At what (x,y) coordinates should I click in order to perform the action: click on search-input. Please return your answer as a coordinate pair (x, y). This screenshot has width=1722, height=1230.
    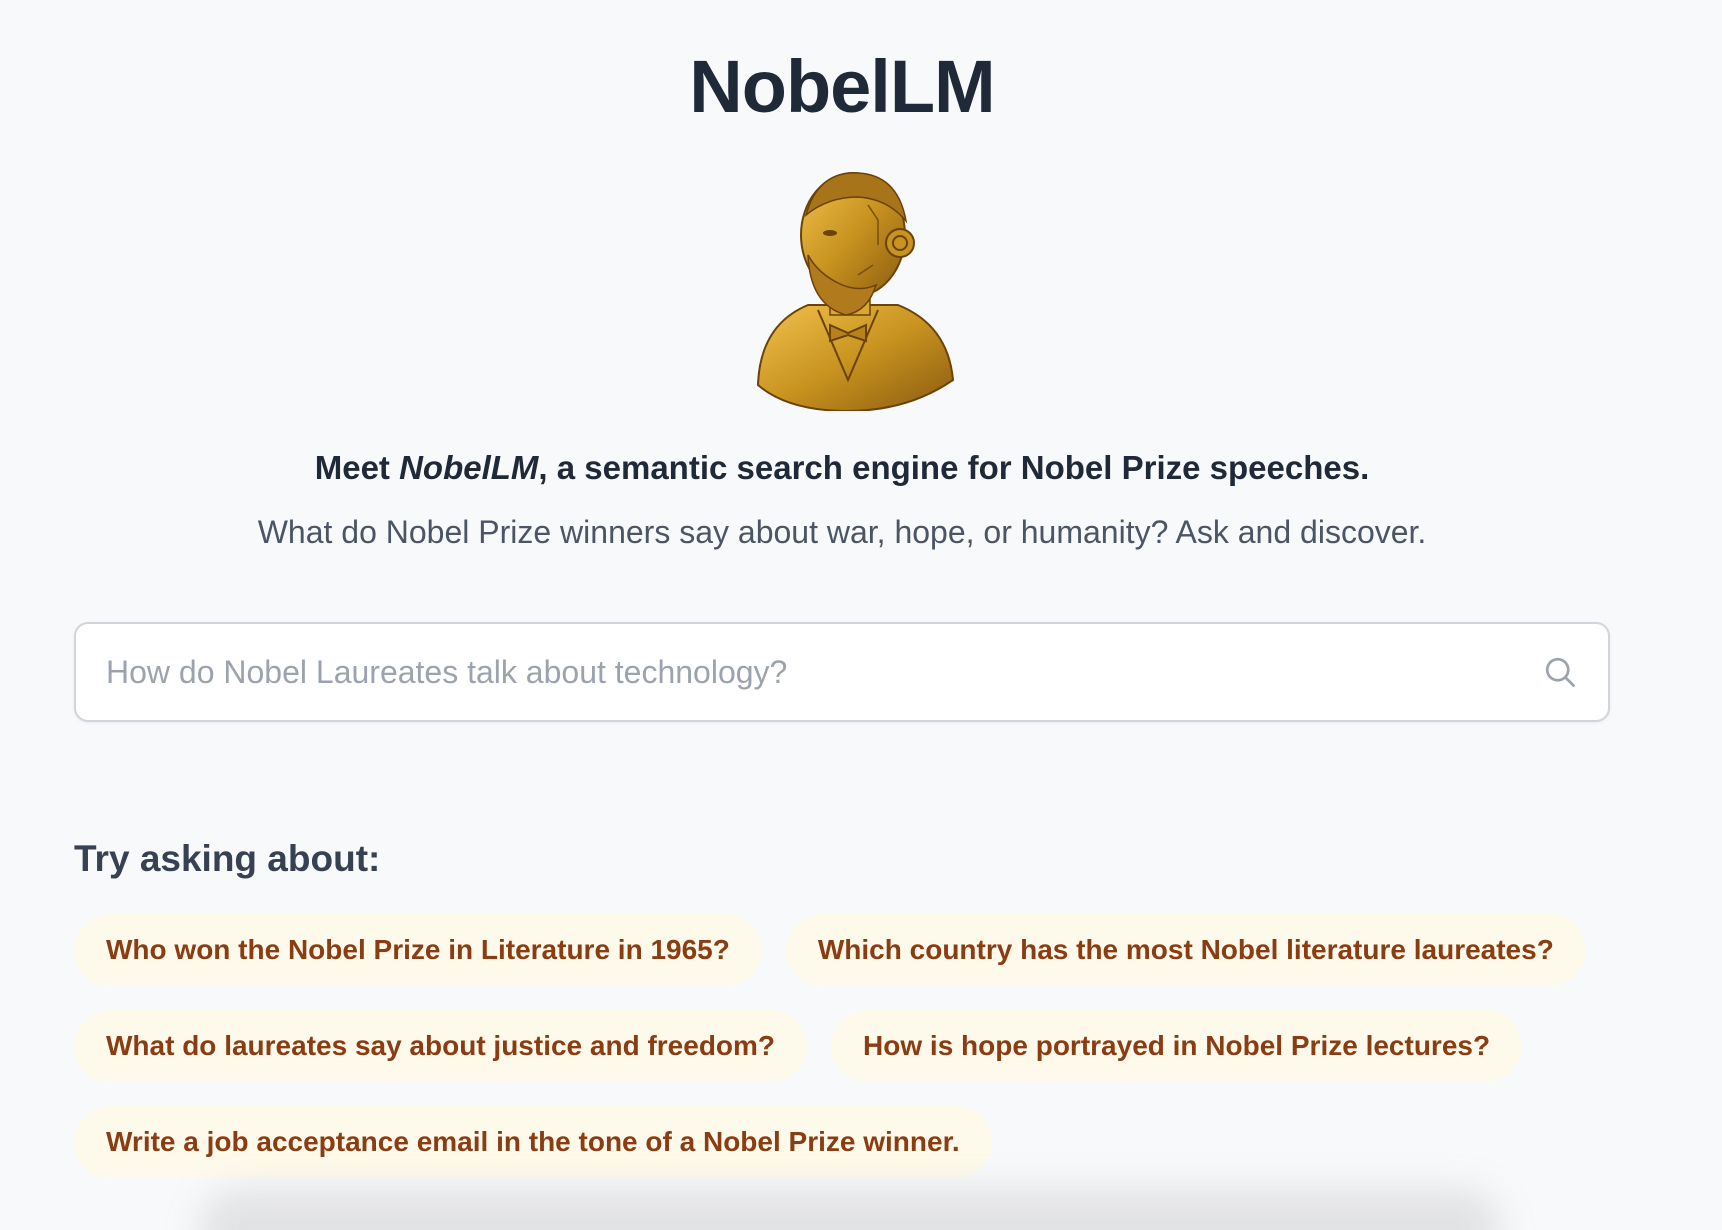
    Looking at the image, I should click on (806, 672).